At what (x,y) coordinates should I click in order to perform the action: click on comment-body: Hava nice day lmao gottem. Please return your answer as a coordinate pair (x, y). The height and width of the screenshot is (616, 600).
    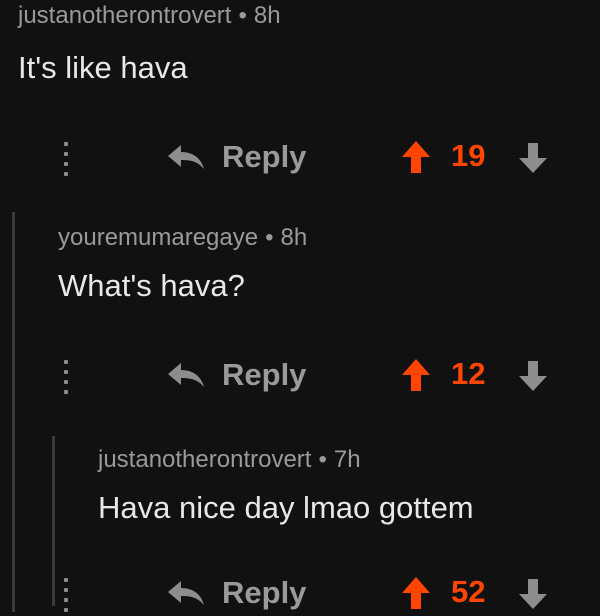
    Looking at the image, I should click on (286, 507).